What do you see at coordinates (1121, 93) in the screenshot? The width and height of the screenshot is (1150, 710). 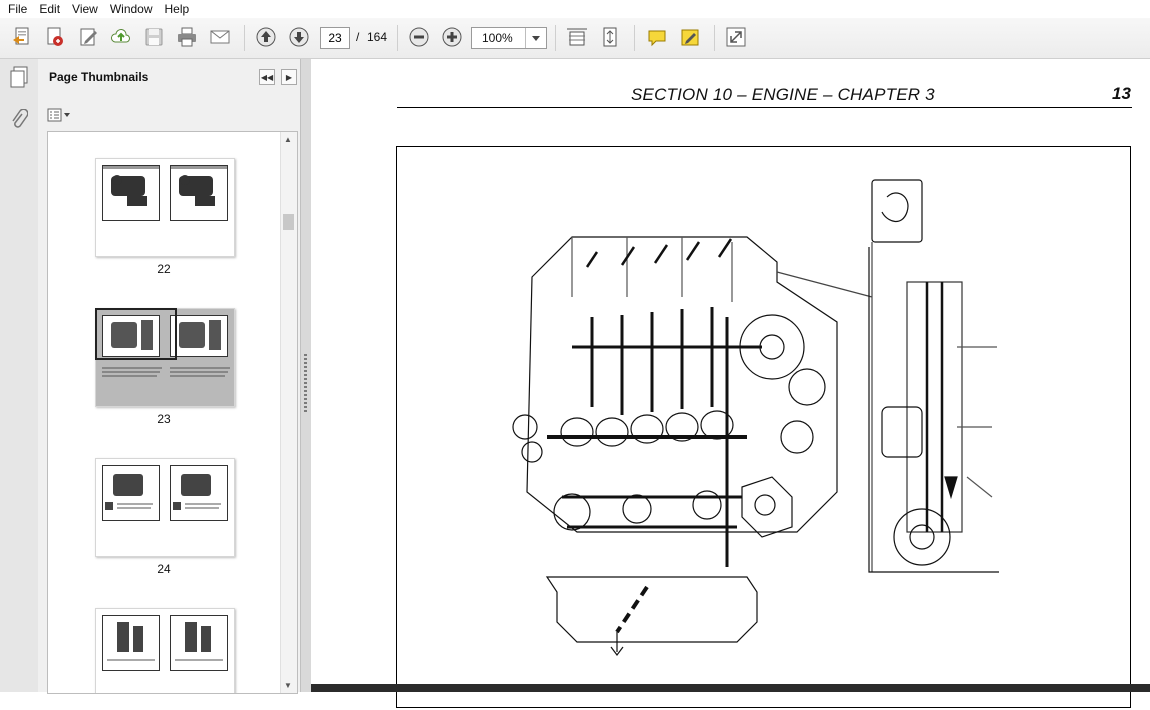 I see `document-page-number: 13` at bounding box center [1121, 93].